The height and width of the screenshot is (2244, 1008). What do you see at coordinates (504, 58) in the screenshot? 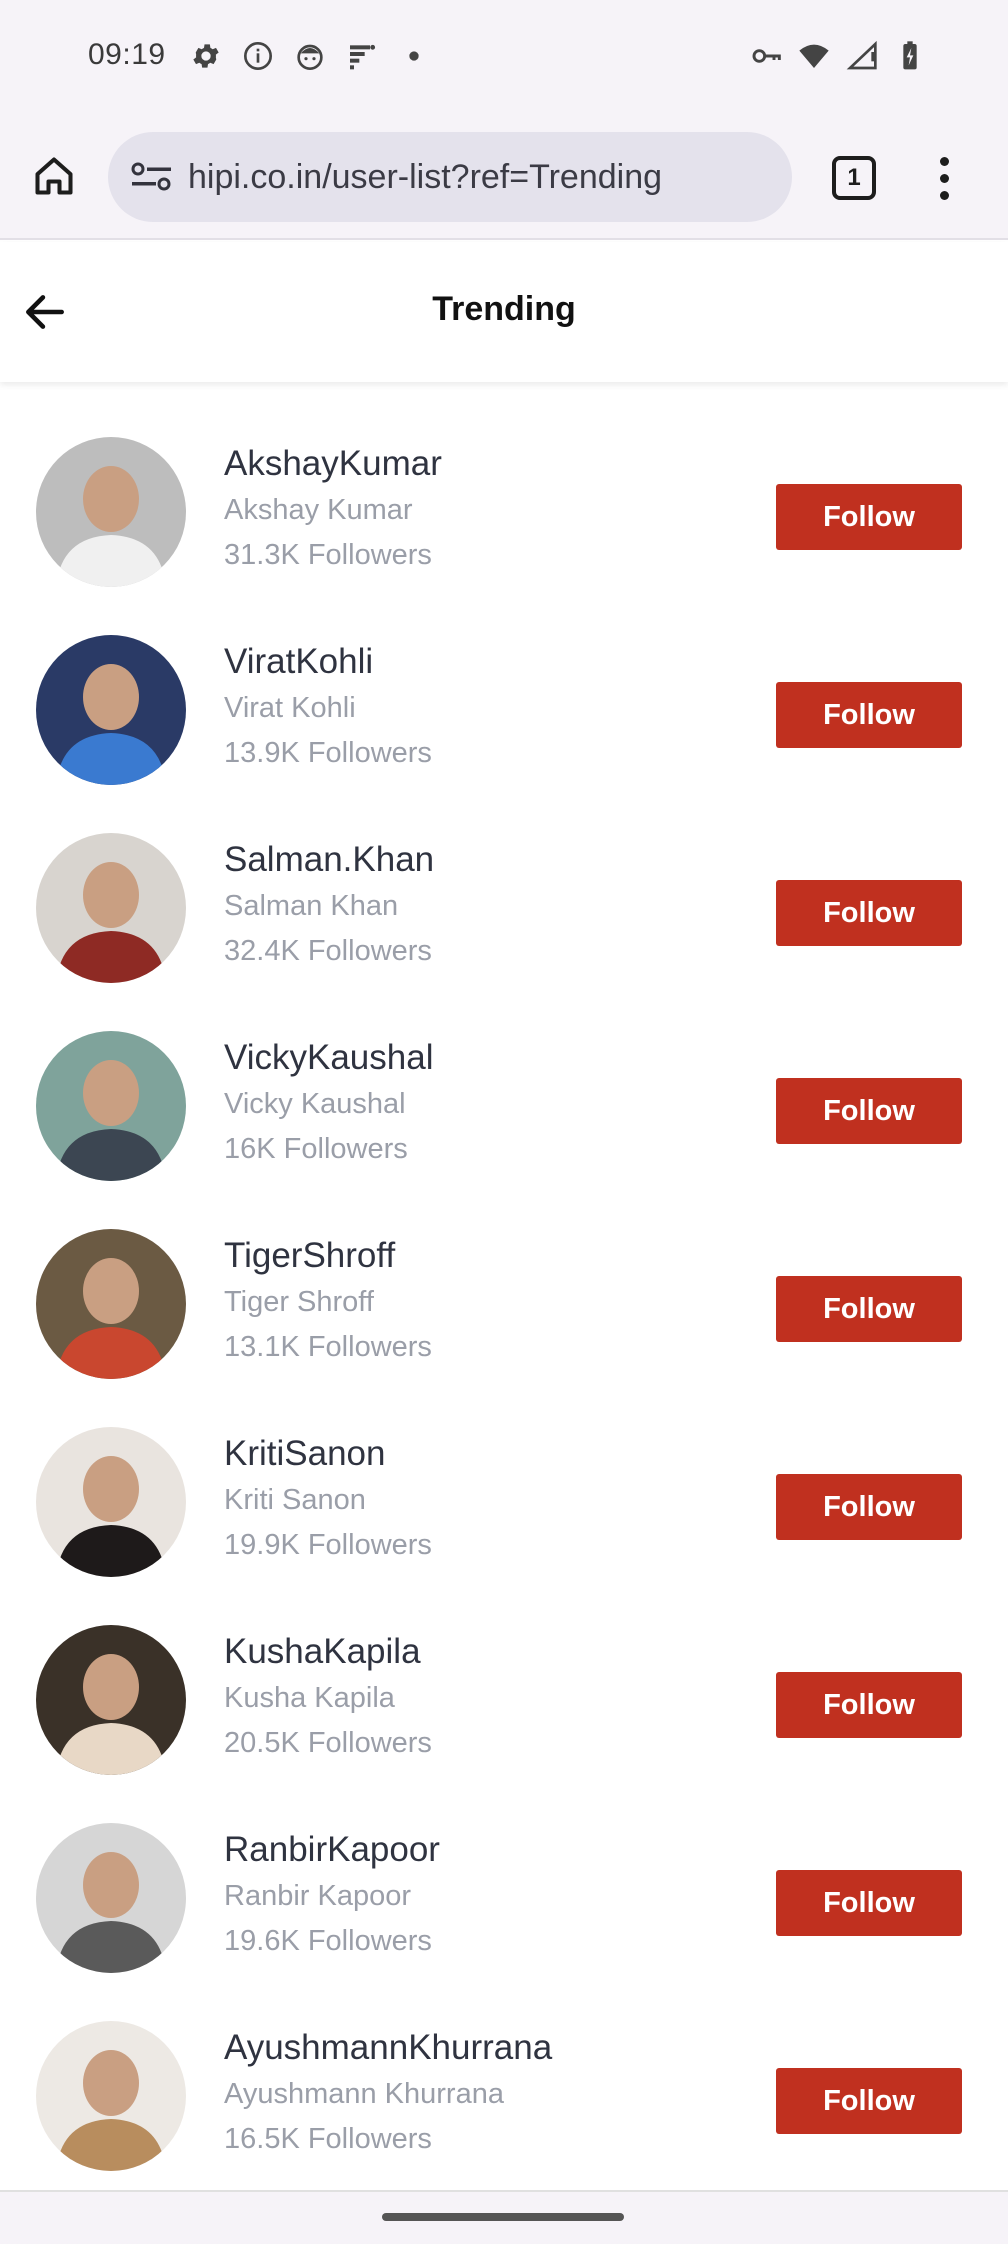
I see `status-bar: 09:19` at bounding box center [504, 58].